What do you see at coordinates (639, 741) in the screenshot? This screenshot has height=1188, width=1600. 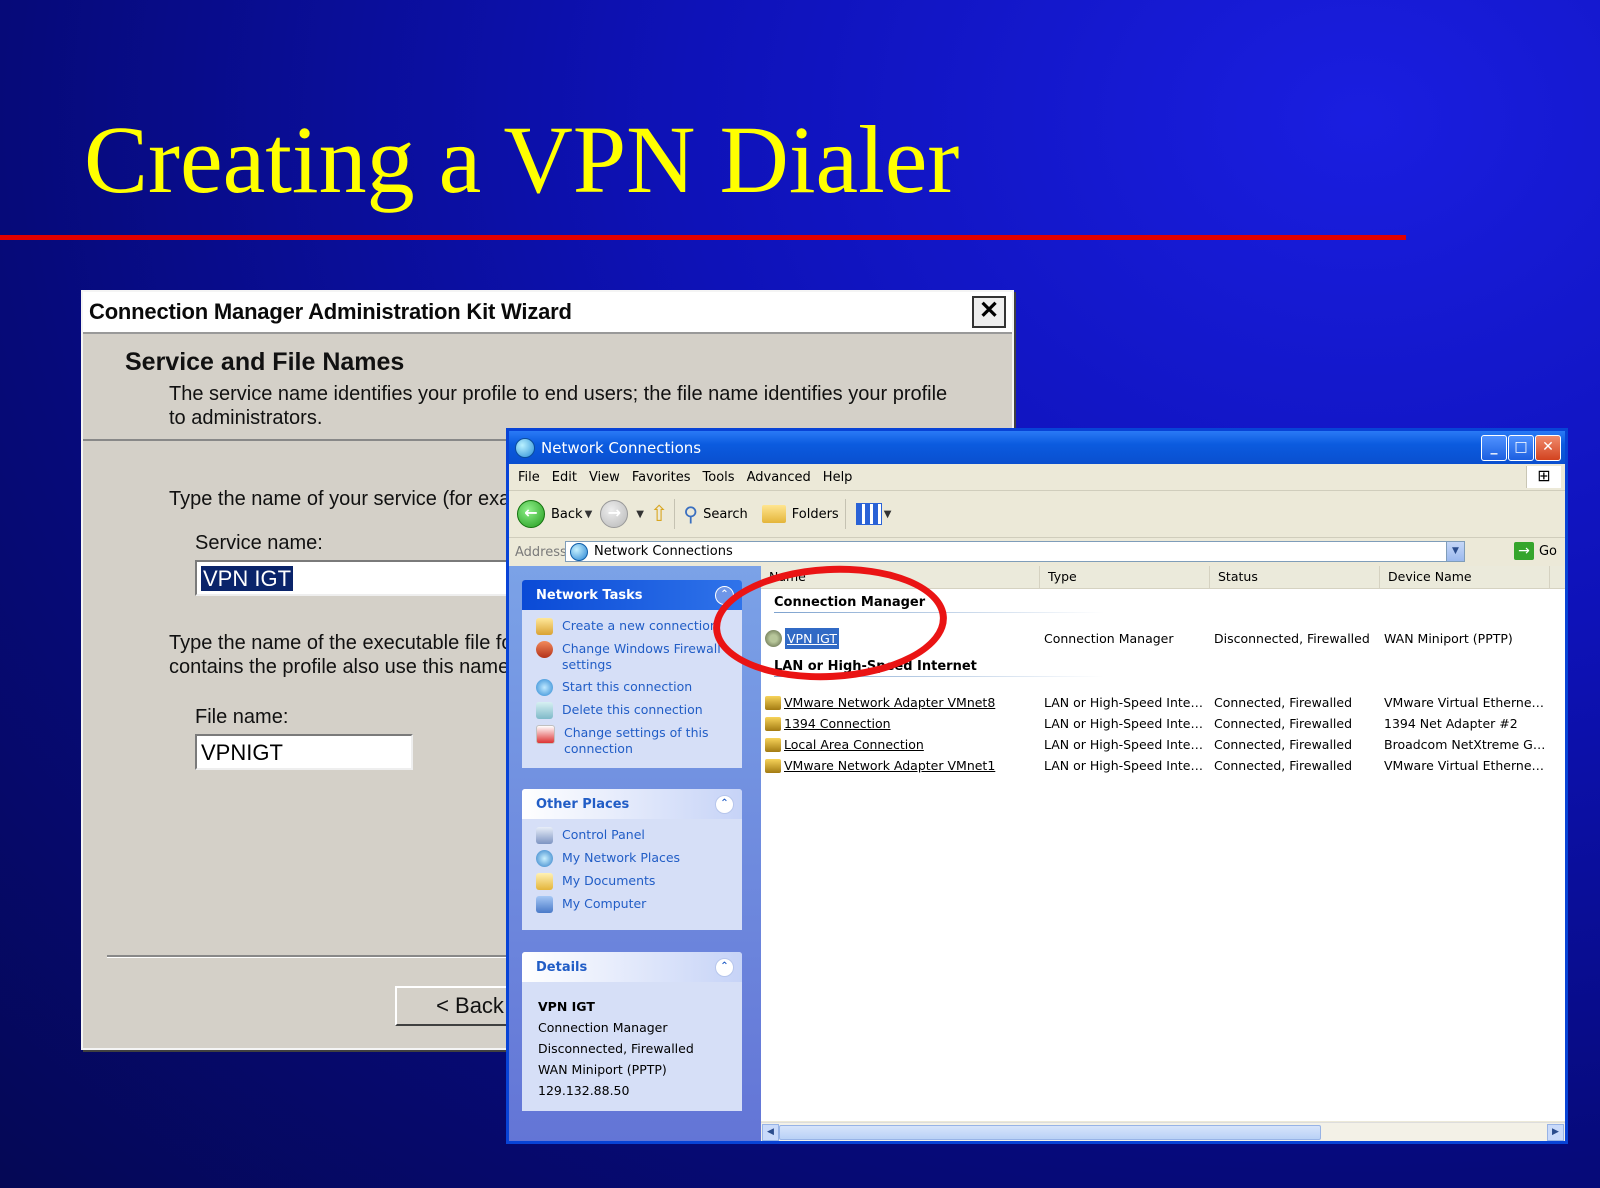 I see `task-change-settings: Change settings of this connection` at bounding box center [639, 741].